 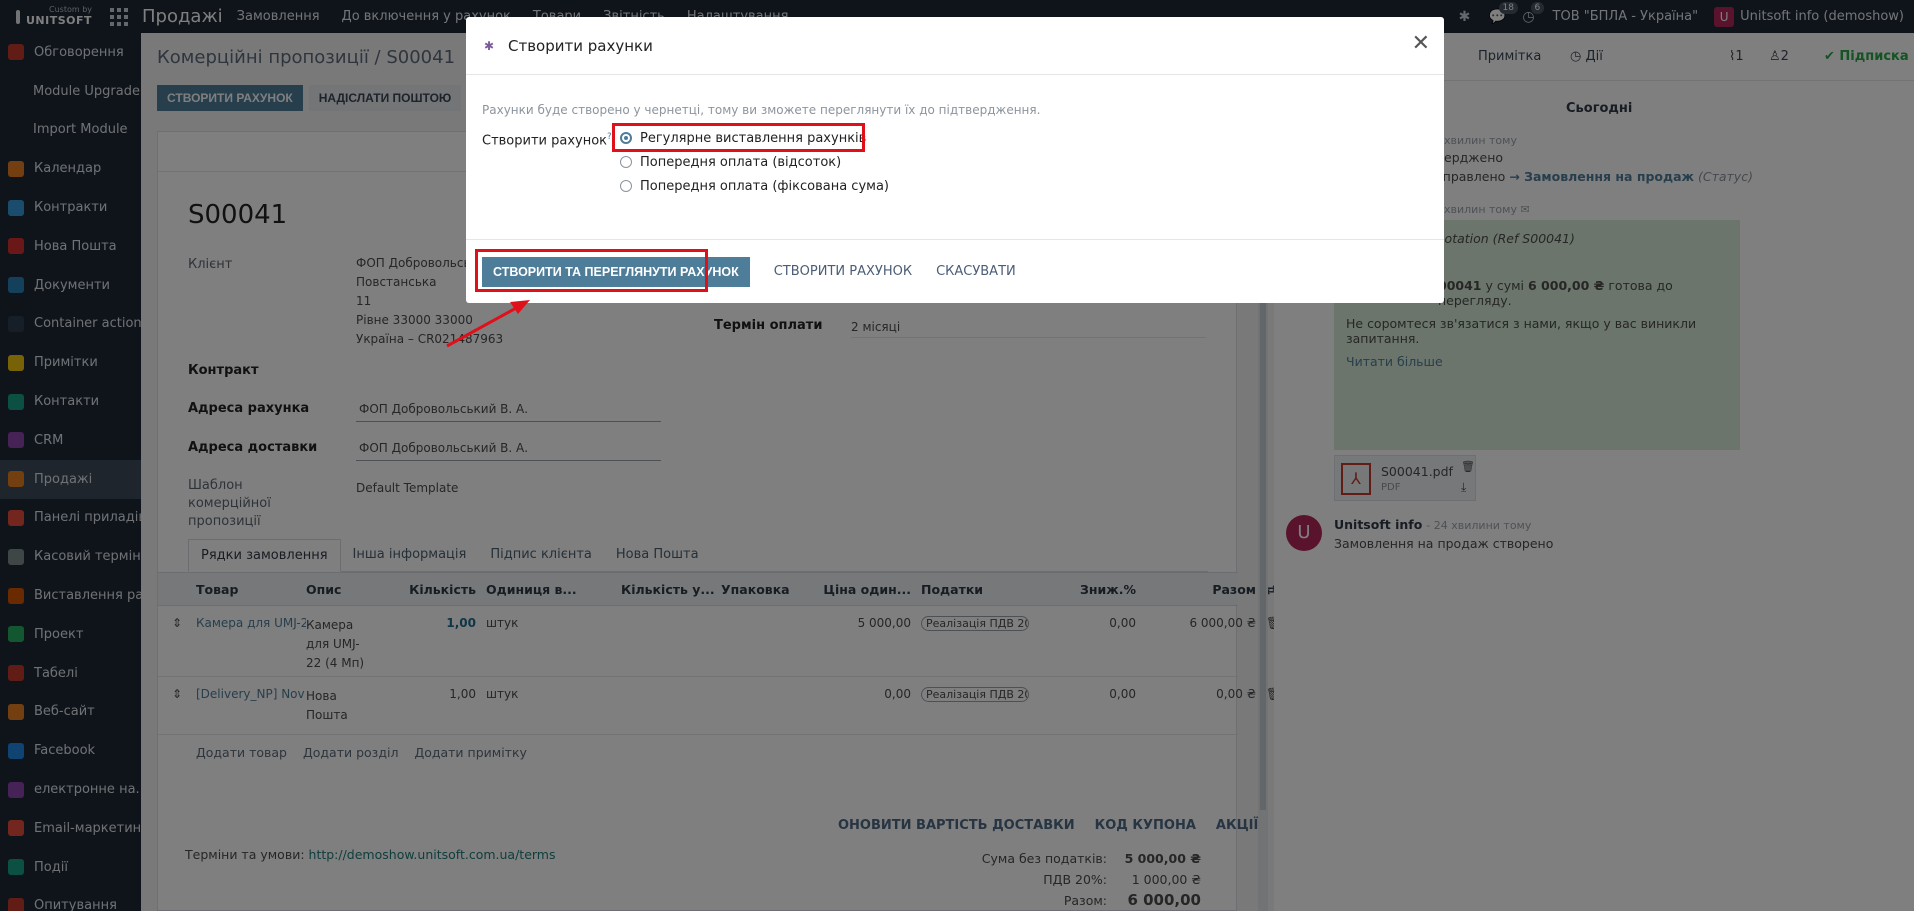 I want to click on cancel-button: СКАСУВАТИ, so click(x=976, y=271).